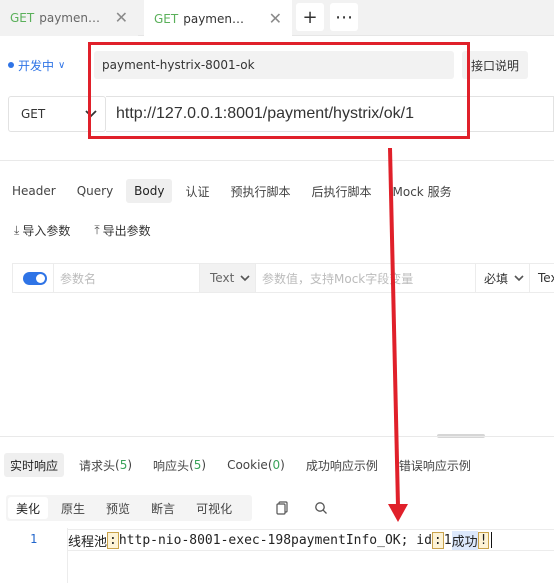  I want to click on tab-success-example: 成功响应示例, so click(342, 465).